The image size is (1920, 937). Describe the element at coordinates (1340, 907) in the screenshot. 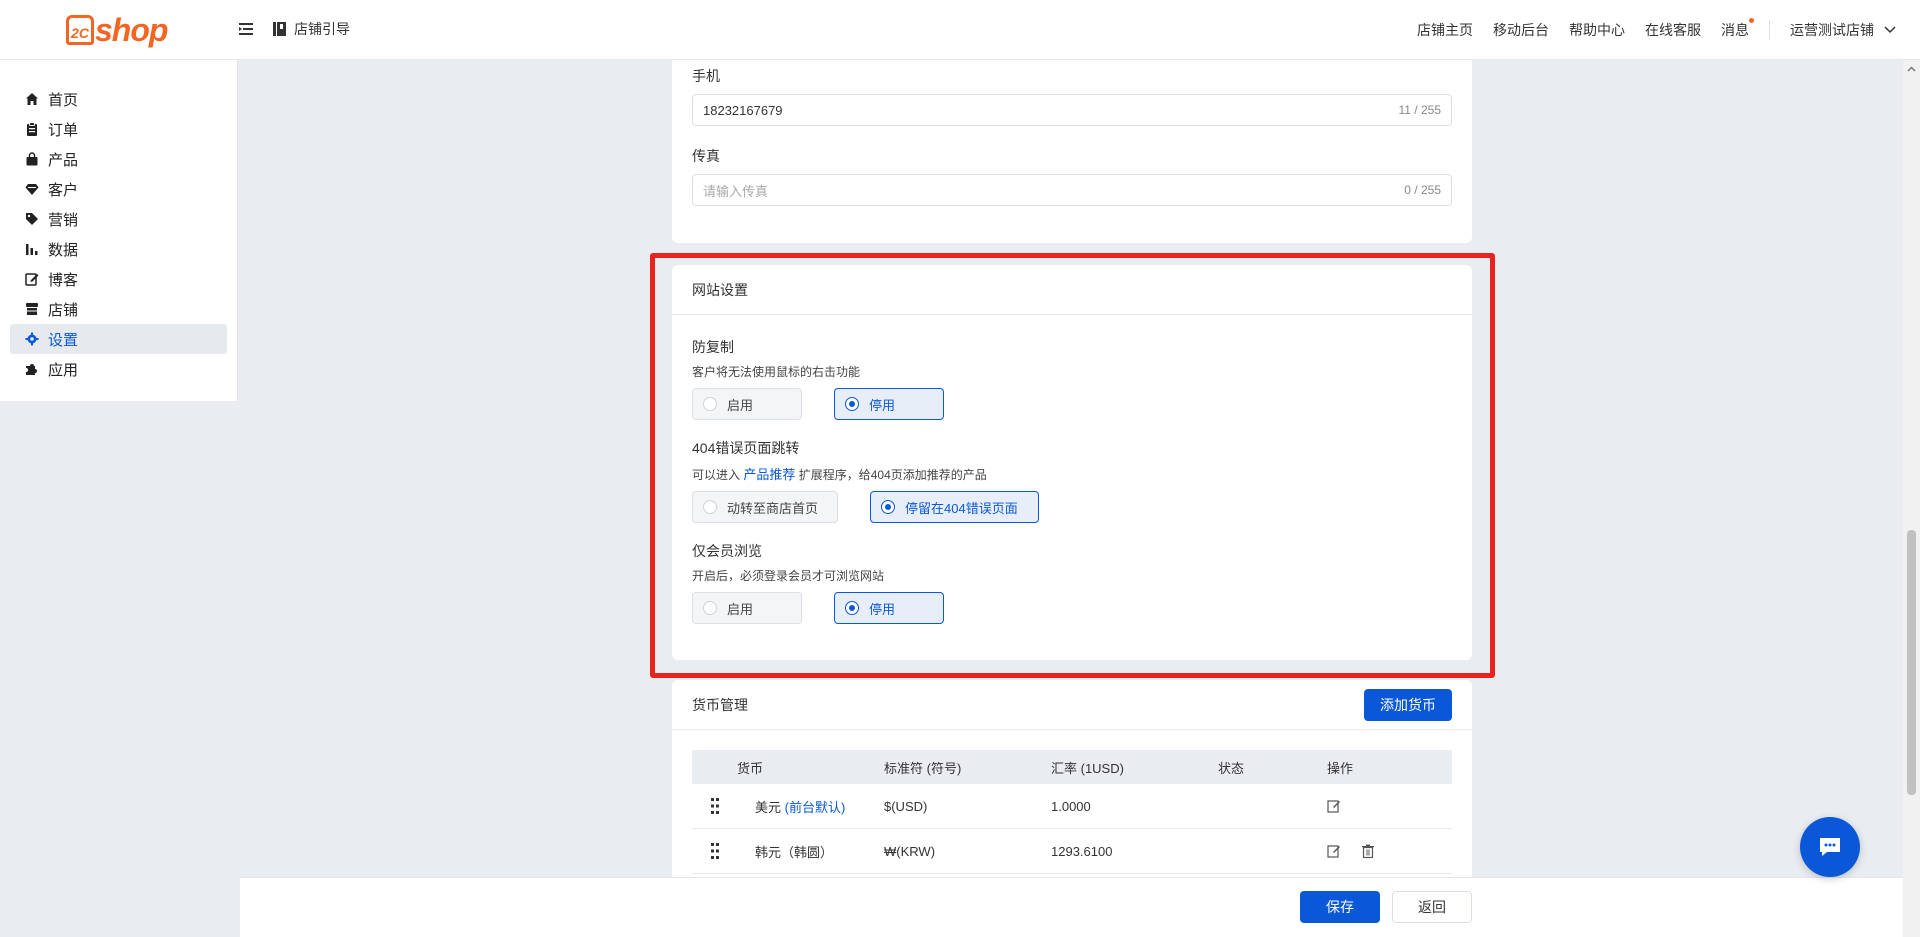

I see `save-button: 保存` at that location.